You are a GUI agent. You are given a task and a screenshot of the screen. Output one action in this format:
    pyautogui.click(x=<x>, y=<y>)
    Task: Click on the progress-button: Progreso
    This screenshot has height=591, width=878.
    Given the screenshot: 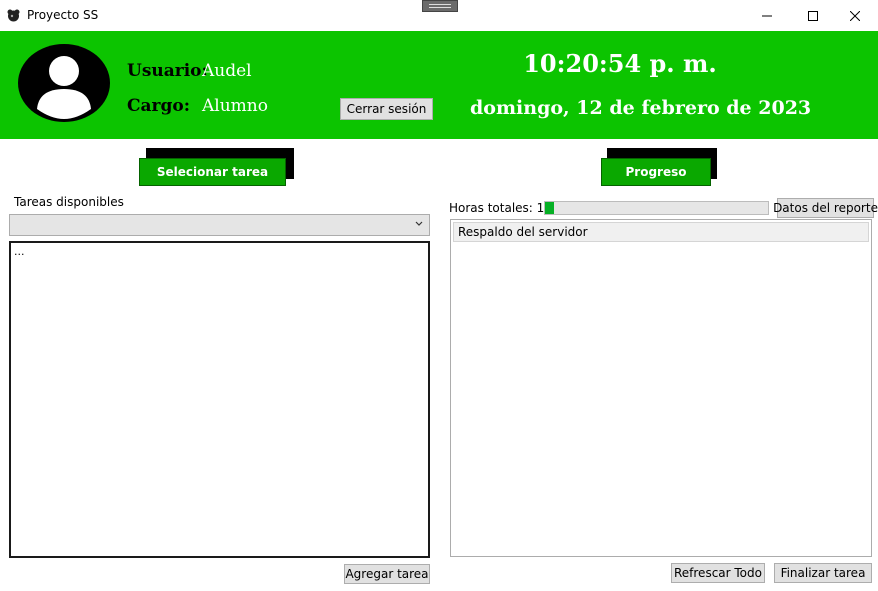 What is the action you would take?
    pyautogui.click(x=659, y=168)
    